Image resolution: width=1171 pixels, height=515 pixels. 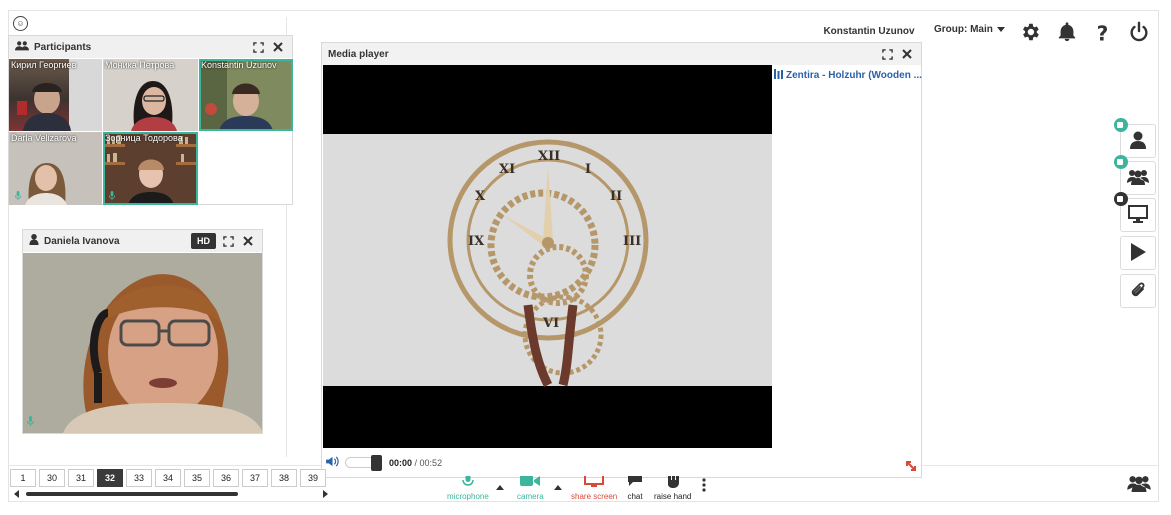 I want to click on participant-tile: Darla Velizarova, so click(x=55, y=168).